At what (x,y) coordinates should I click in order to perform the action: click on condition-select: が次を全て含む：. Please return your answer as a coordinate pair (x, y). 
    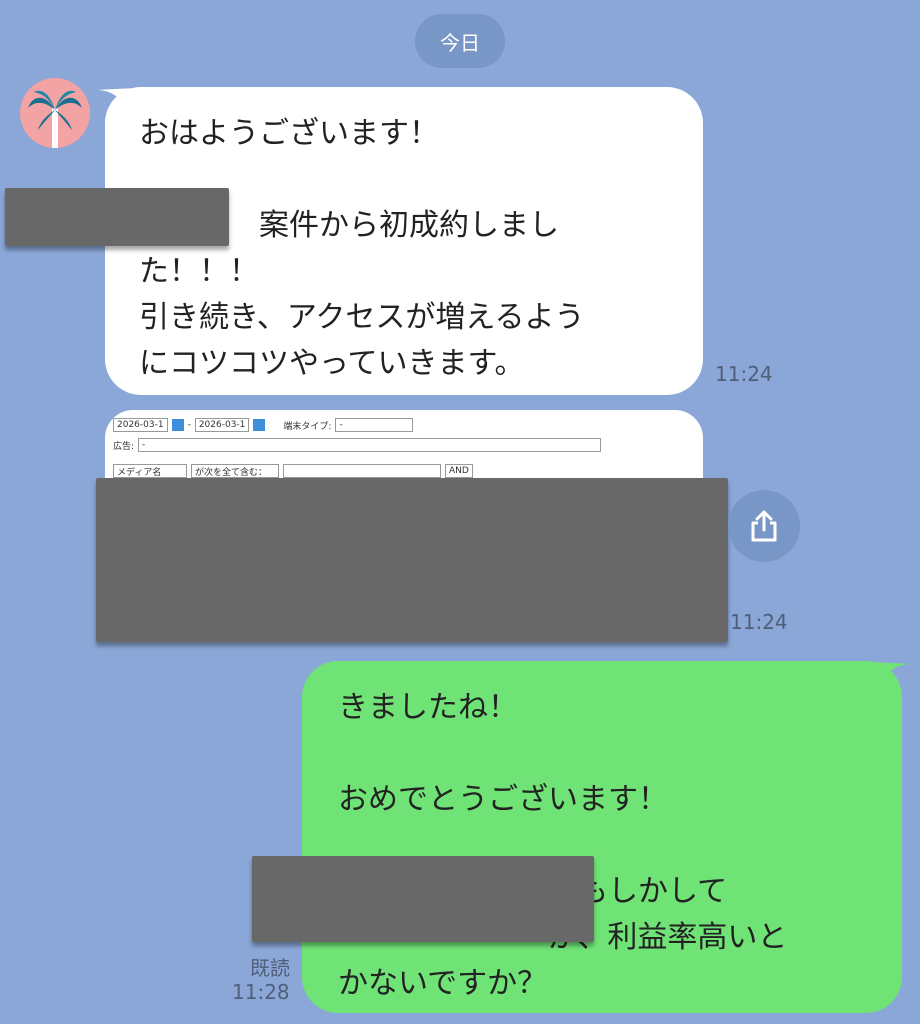
    Looking at the image, I should click on (235, 471).